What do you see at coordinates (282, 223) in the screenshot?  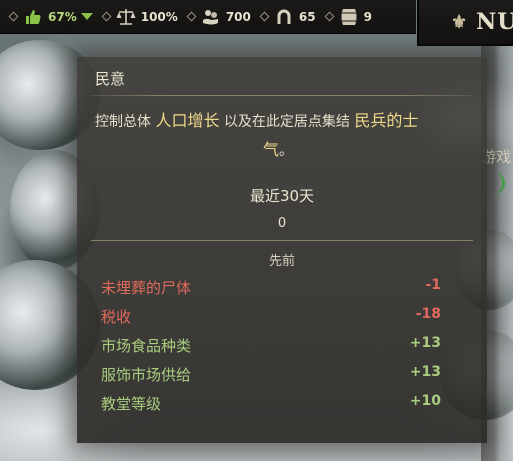 I see `period-value: 0` at bounding box center [282, 223].